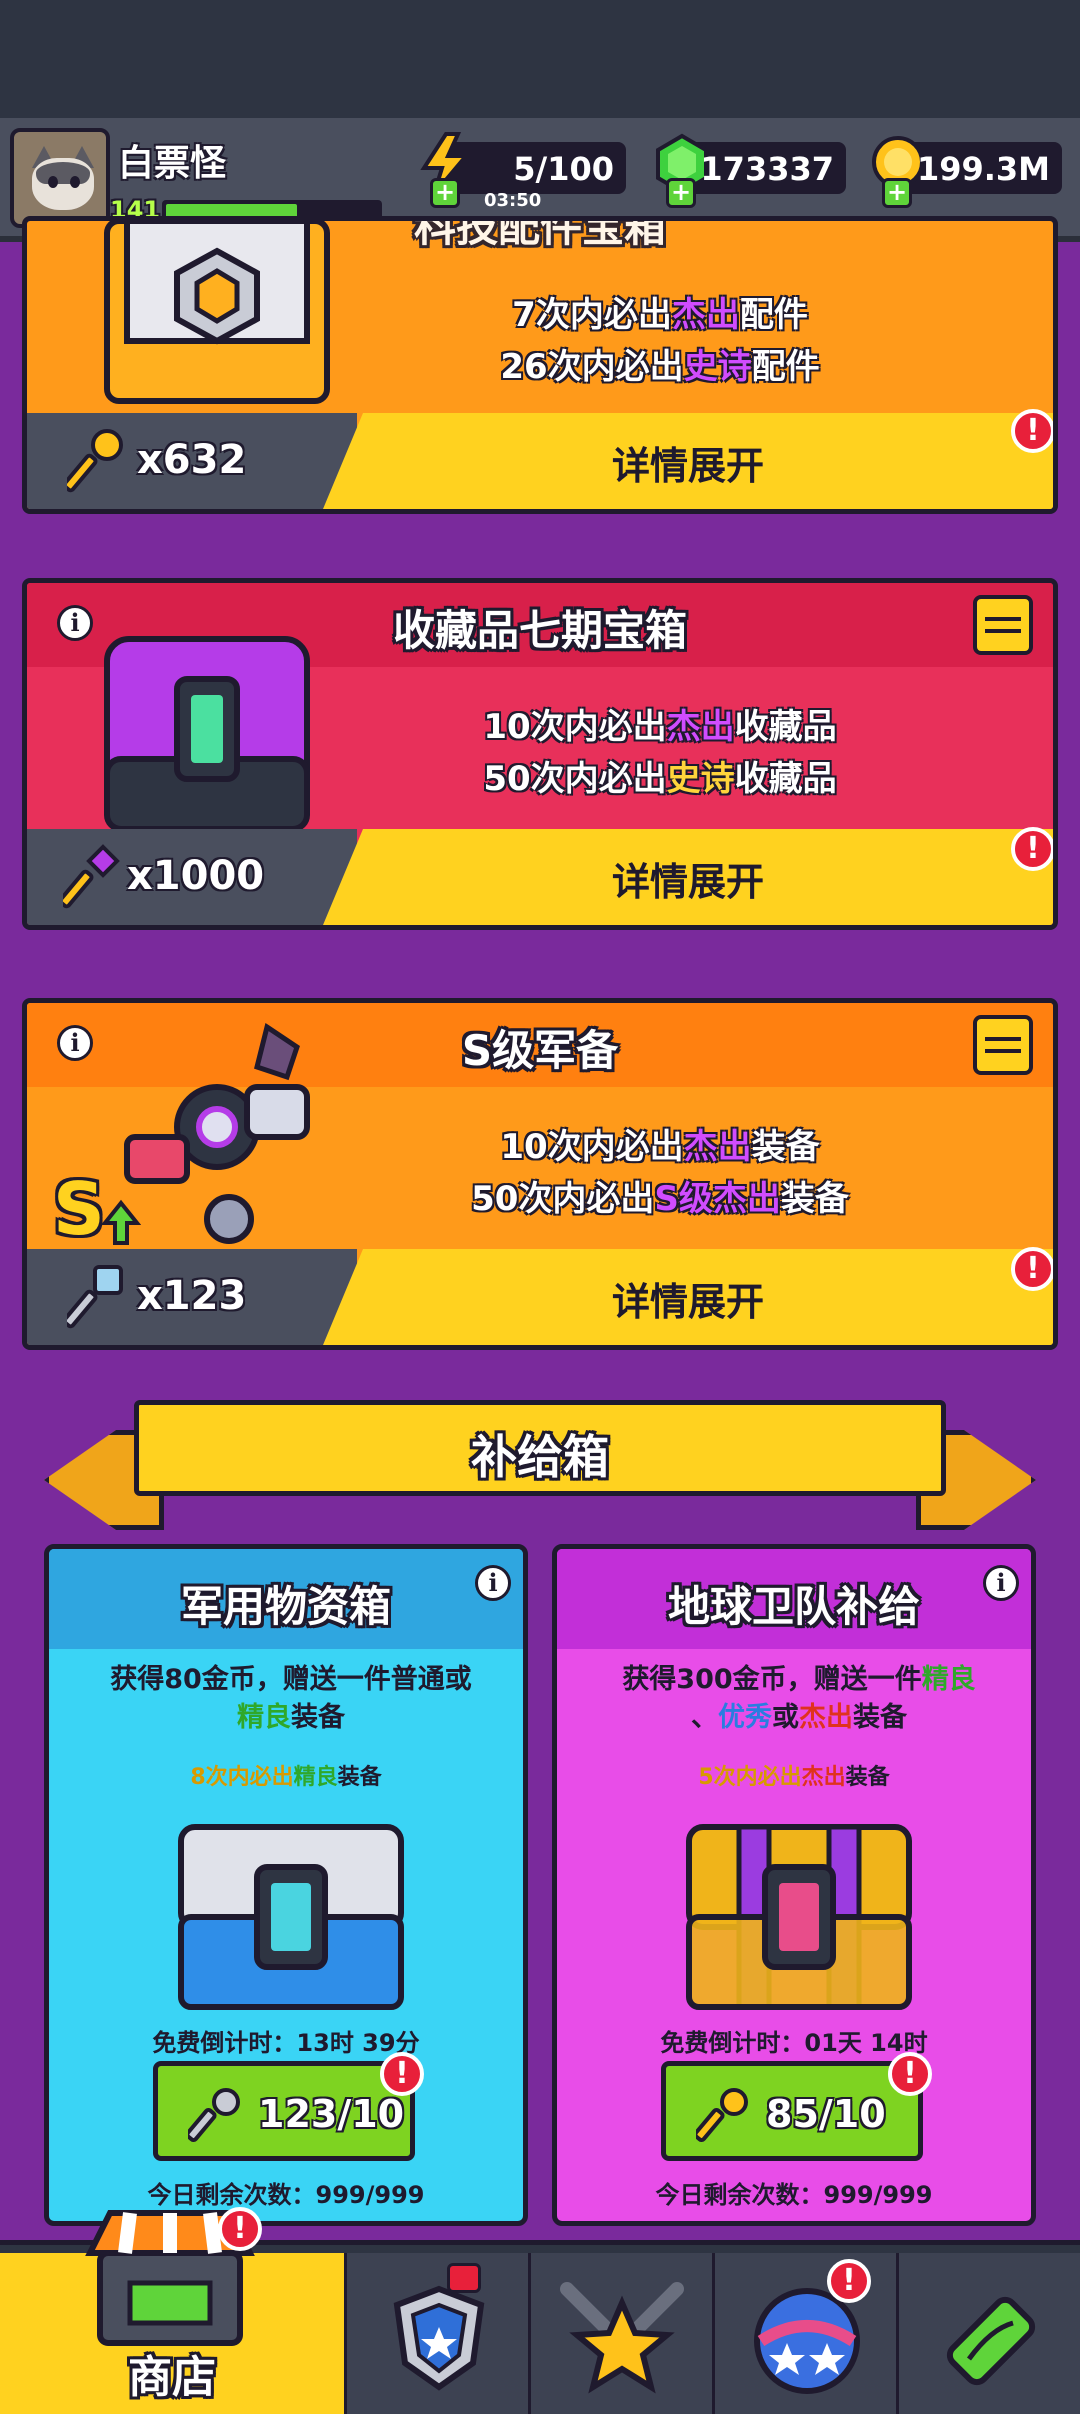 The height and width of the screenshot is (2414, 1080). What do you see at coordinates (79, 1209) in the screenshot?
I see `s-grade-badge: S` at bounding box center [79, 1209].